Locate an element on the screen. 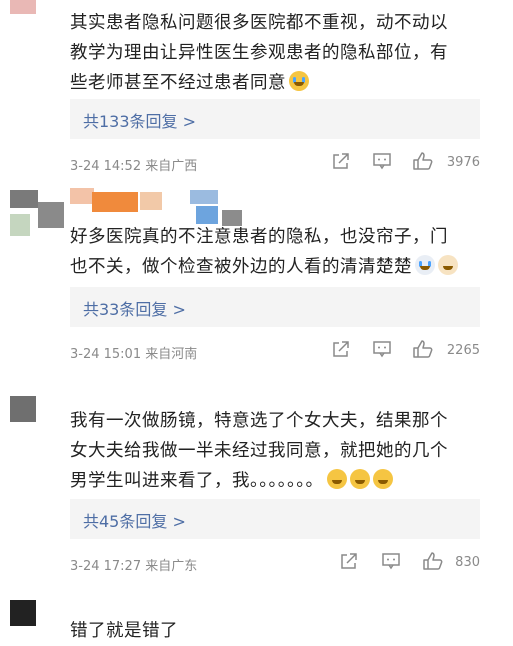 The image size is (513, 646). reply-count-link: 共133条回复 > is located at coordinates (275, 119).